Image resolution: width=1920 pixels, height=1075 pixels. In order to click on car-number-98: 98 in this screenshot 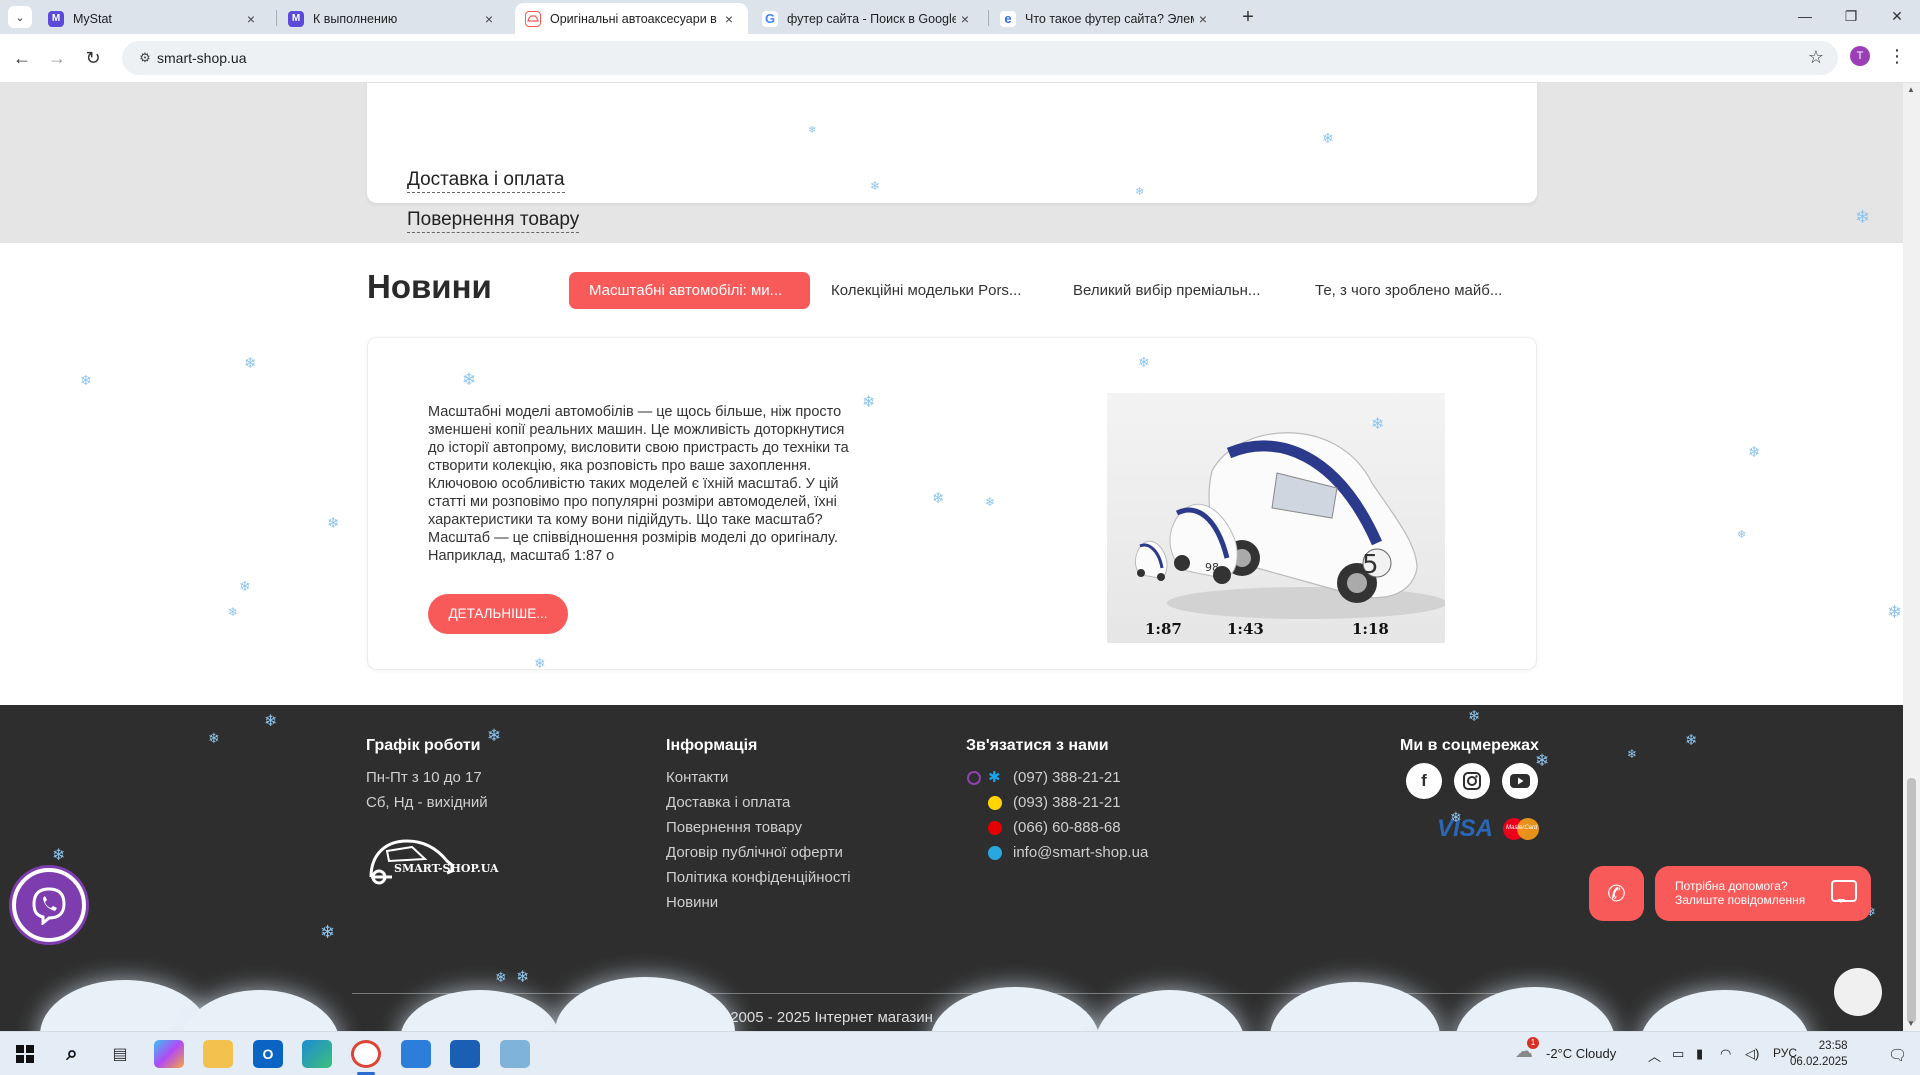, I will do `click(1212, 567)`.